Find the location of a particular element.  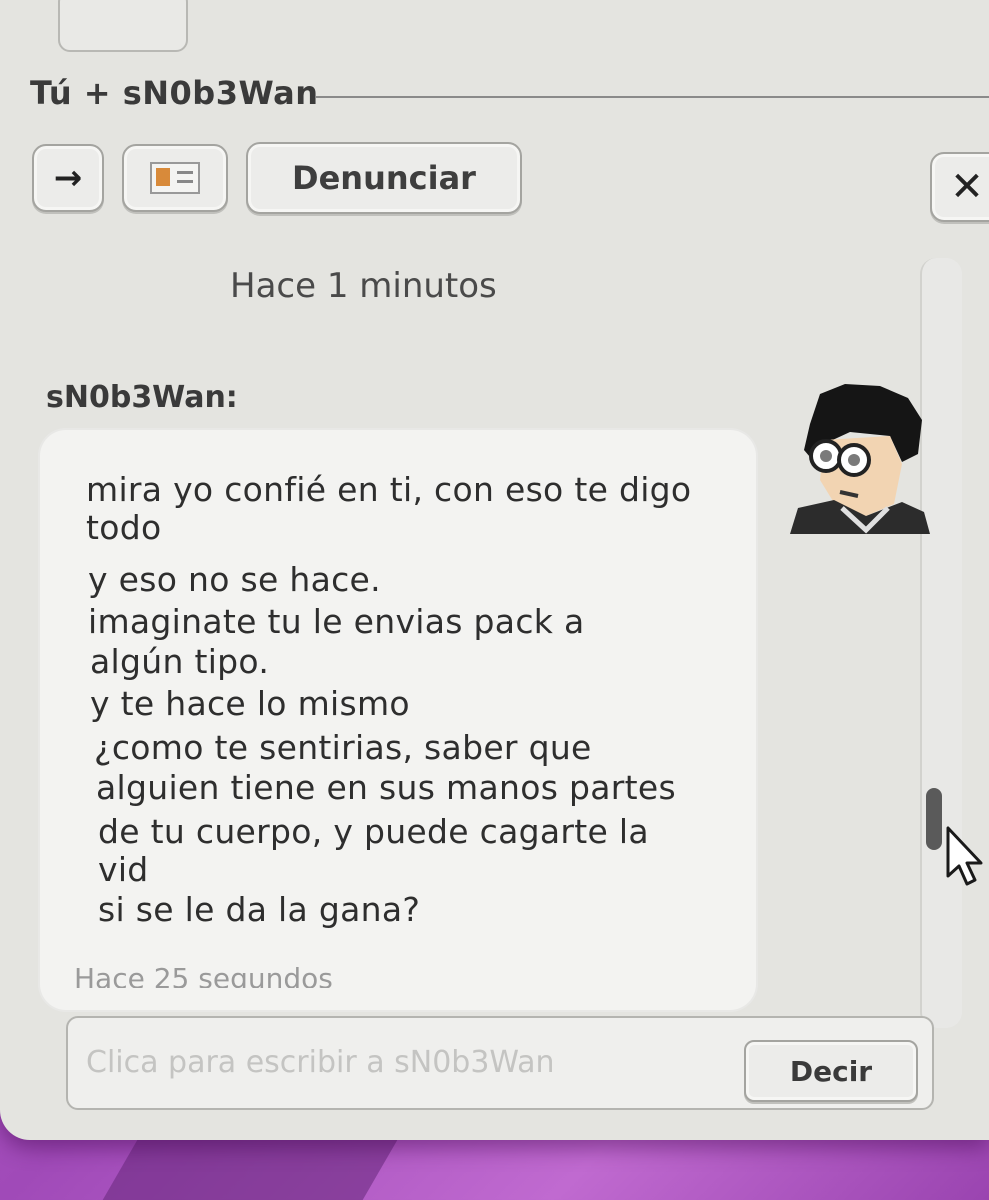

avatar is located at coordinates (860, 459).